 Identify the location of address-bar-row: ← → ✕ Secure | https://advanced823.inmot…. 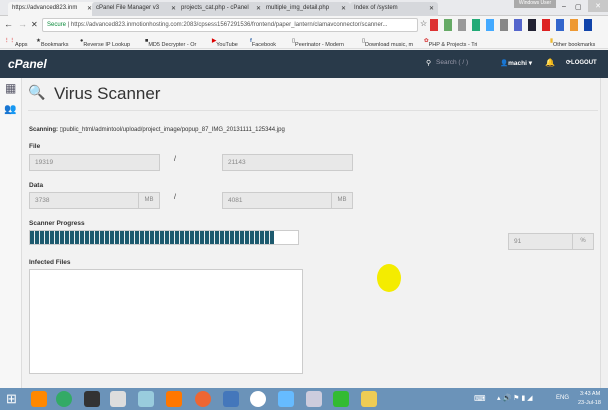
(304, 25).